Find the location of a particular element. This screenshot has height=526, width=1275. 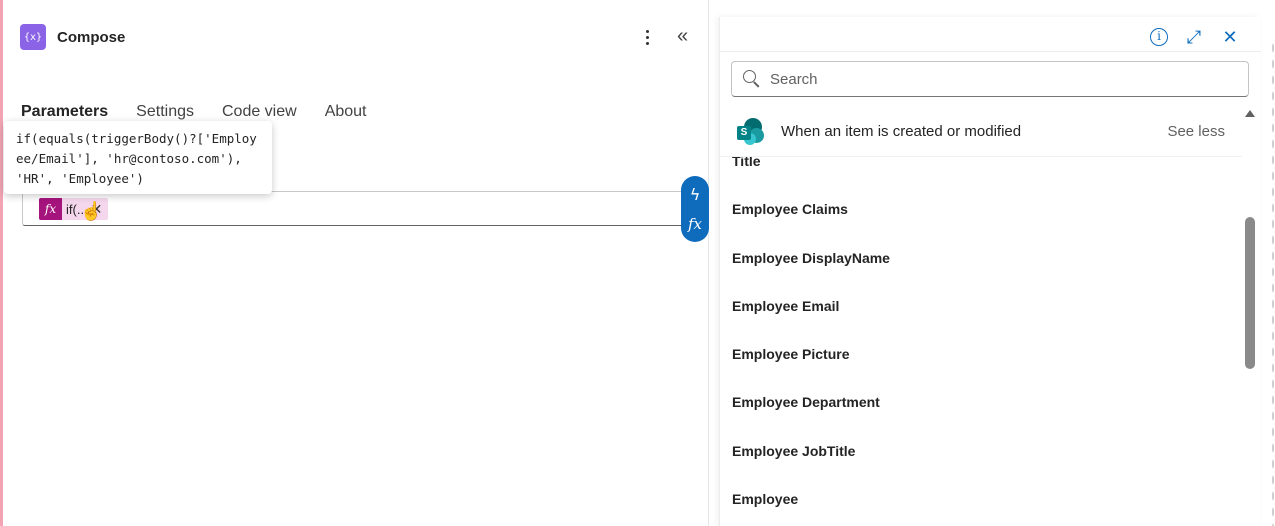

panel-actions: i ⤢ ✕ is located at coordinates (1195, 37).